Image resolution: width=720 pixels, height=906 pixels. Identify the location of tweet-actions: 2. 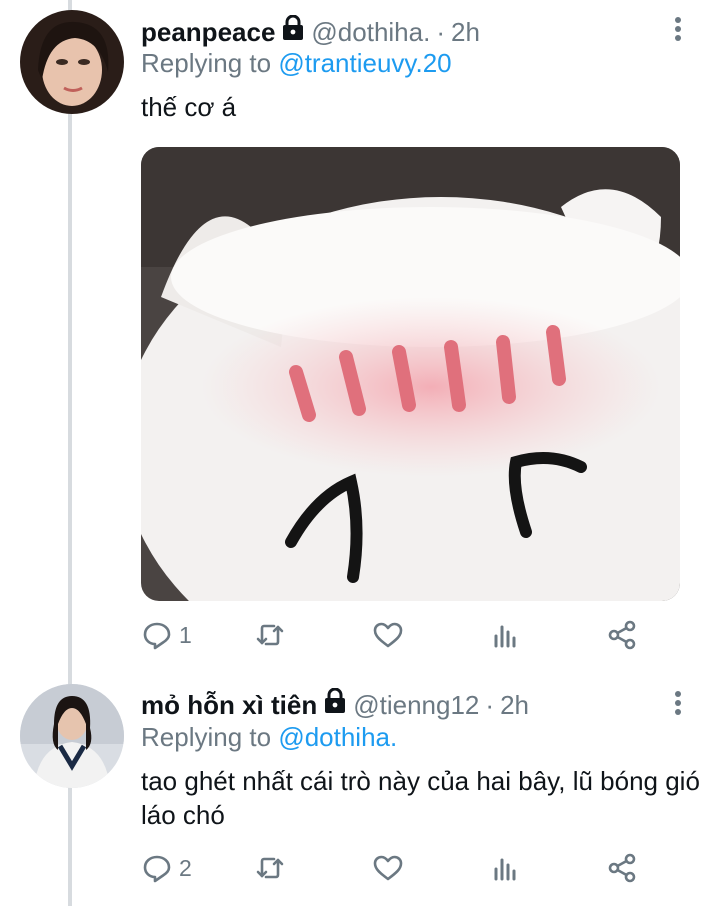
(391, 868).